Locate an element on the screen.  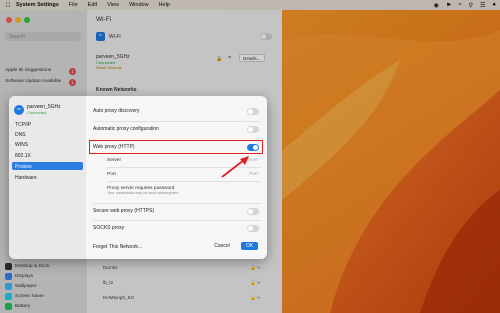
auto-proxy-discovery-toggle is located at coordinates (253, 111).